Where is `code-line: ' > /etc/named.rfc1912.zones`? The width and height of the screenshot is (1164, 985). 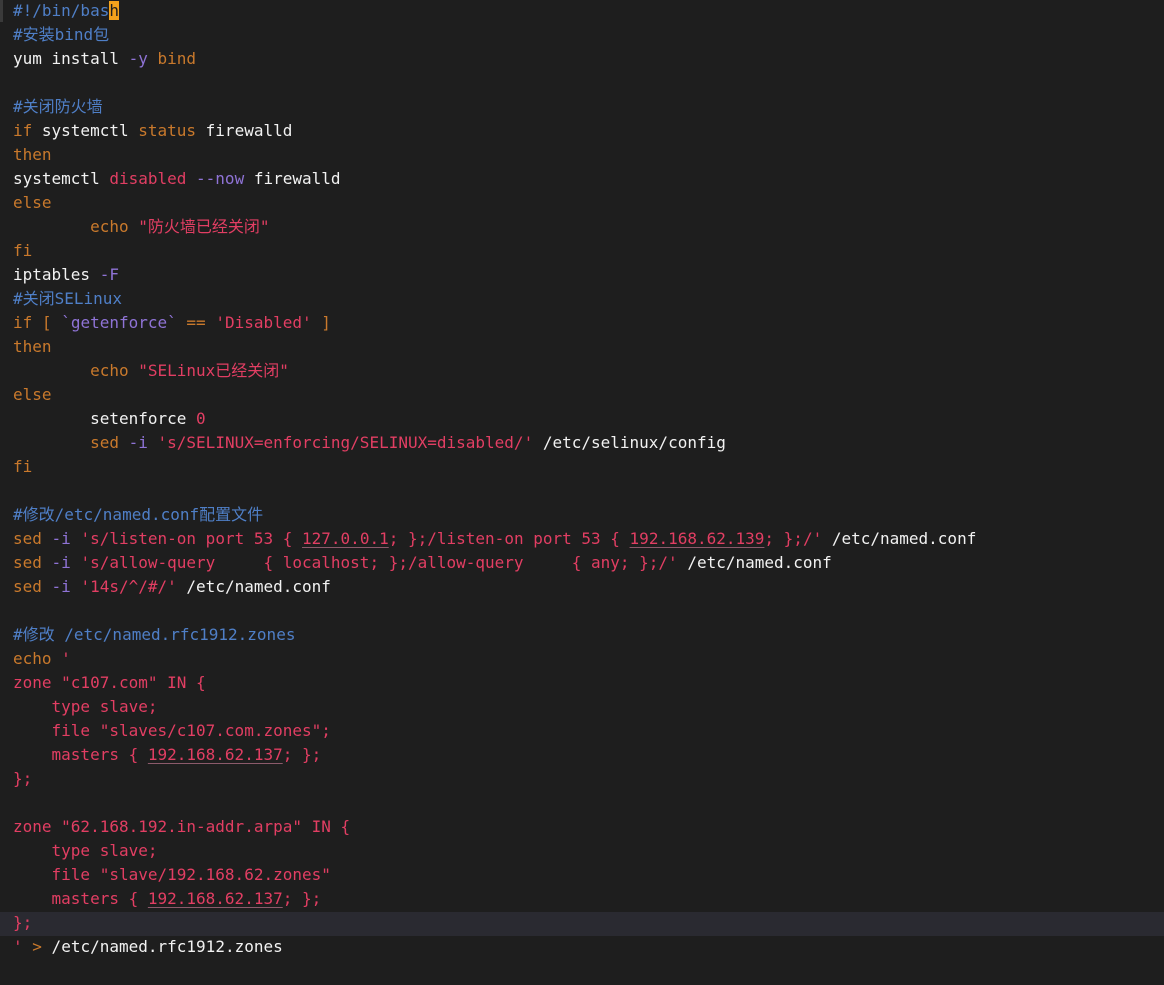 code-line: ' > /etc/named.rfc1912.zones is located at coordinates (588, 948).